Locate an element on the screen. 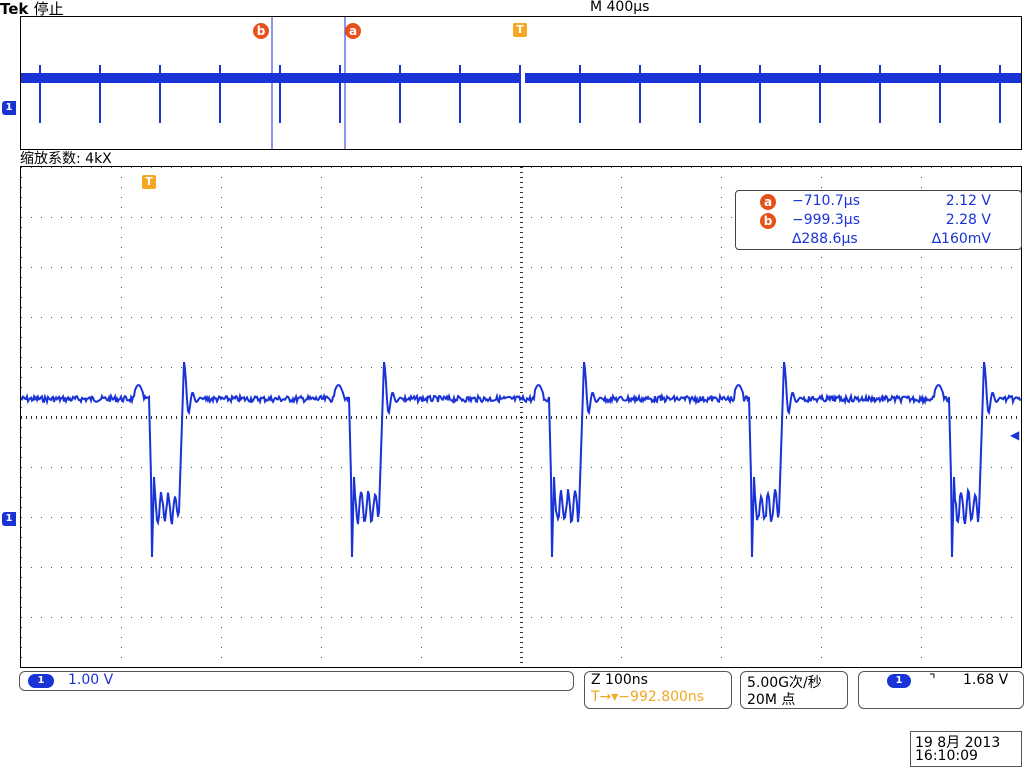 Image resolution: width=1024 pixels, height=768 pixels. timebase-label: M 400μs is located at coordinates (620, 7).